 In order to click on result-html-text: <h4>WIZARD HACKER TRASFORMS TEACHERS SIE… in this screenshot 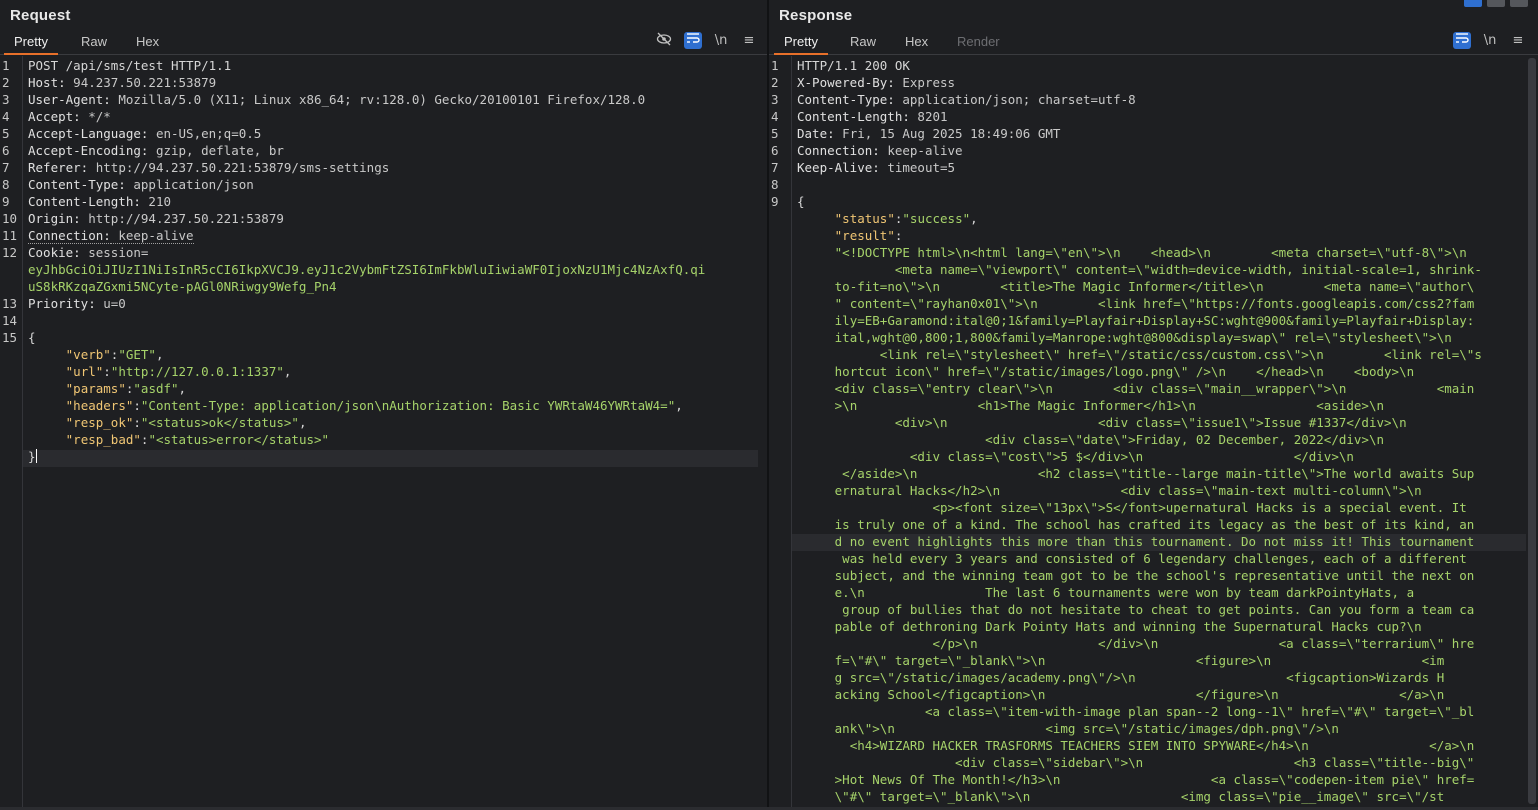, I will do `click(1154, 745)`.